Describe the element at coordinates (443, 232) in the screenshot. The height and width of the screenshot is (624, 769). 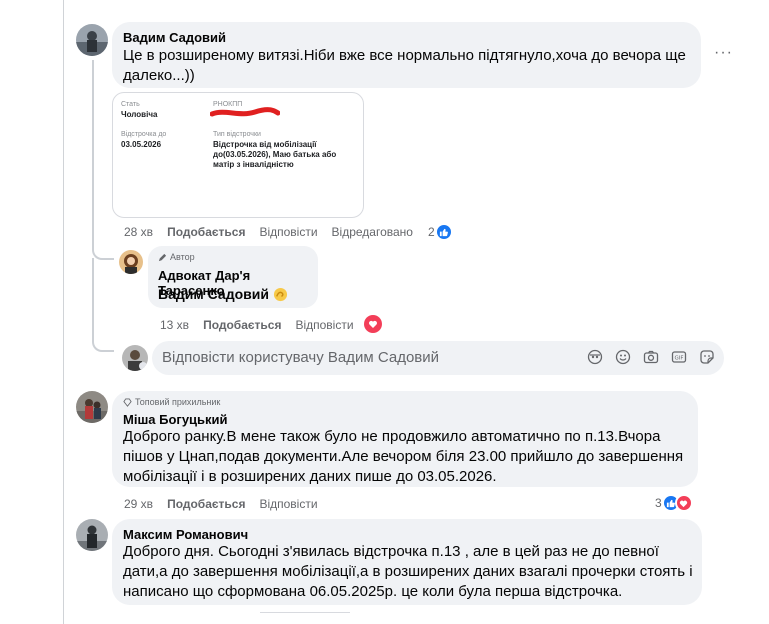
I see `like-reaction-icon` at that location.